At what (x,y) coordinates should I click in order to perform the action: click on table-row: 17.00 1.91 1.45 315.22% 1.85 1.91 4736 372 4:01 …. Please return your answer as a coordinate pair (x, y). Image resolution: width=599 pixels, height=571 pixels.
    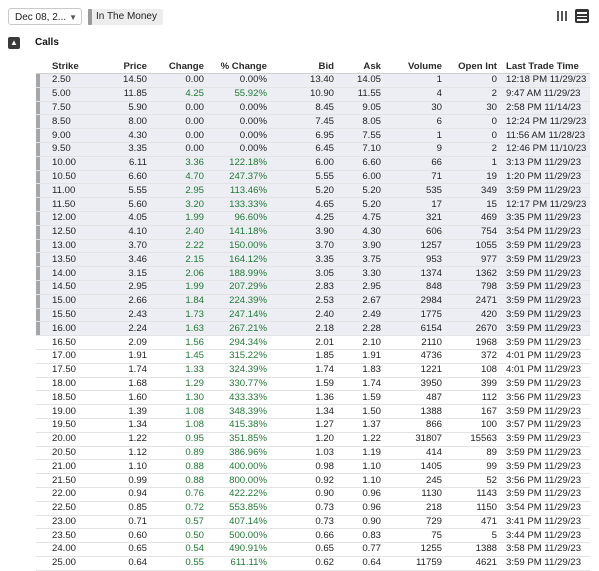
    Looking at the image, I should click on (313, 356).